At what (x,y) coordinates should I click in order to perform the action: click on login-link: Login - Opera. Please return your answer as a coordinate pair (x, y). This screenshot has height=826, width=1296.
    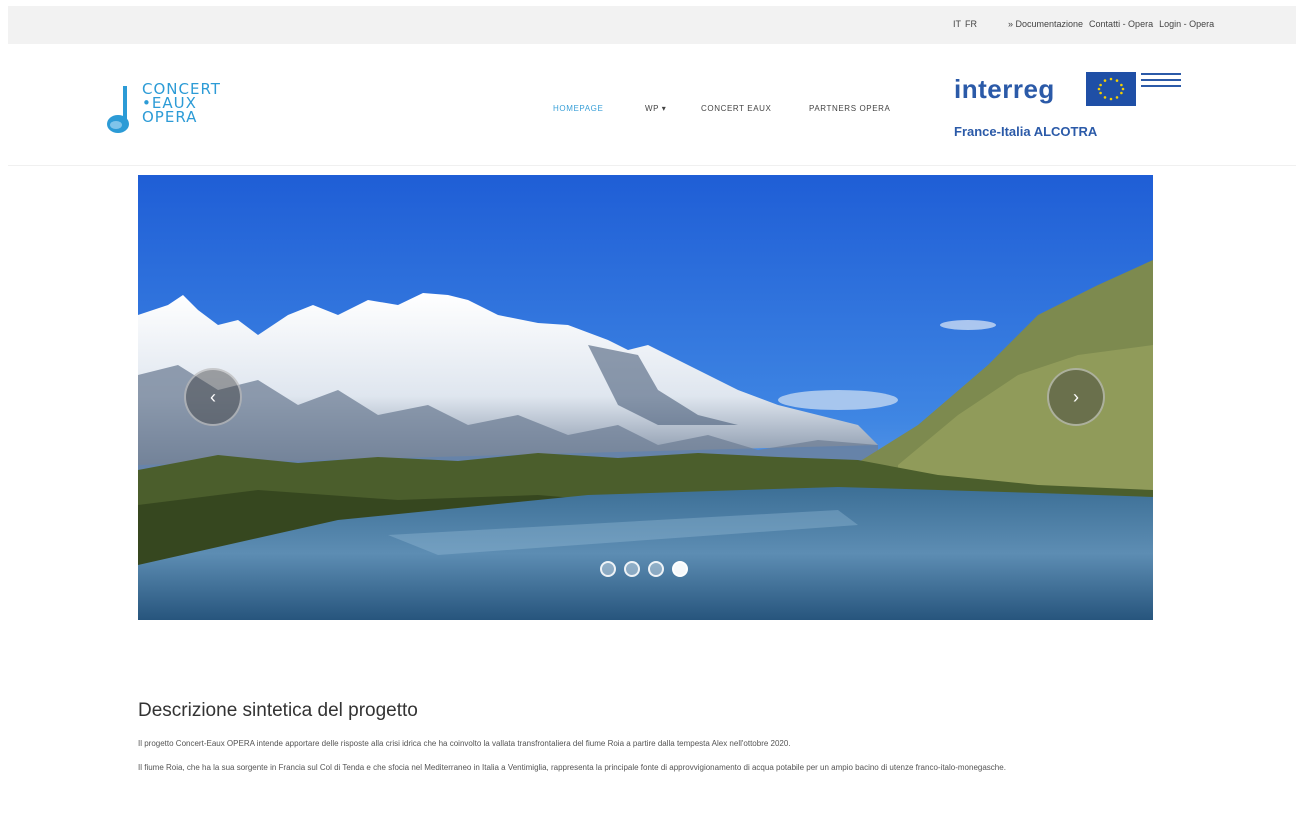
    Looking at the image, I should click on (1186, 24).